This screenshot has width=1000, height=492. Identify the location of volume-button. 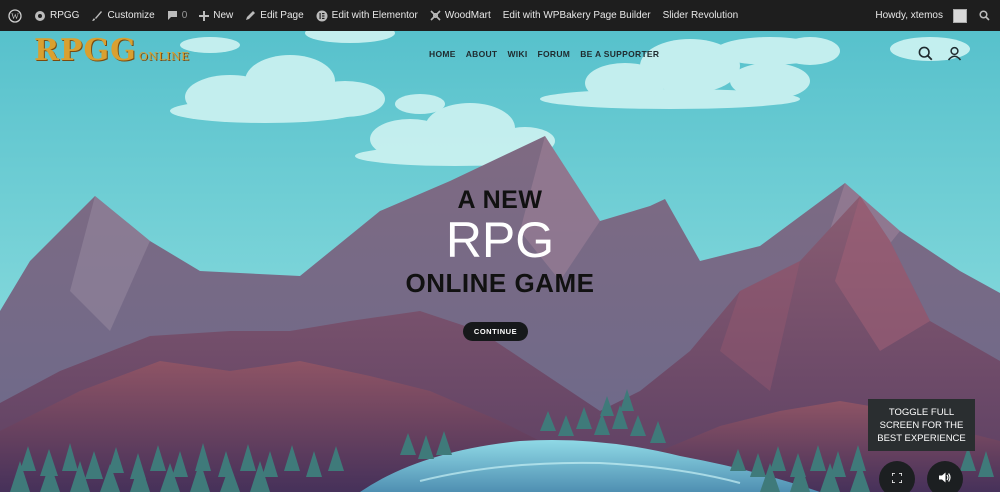
(945, 476).